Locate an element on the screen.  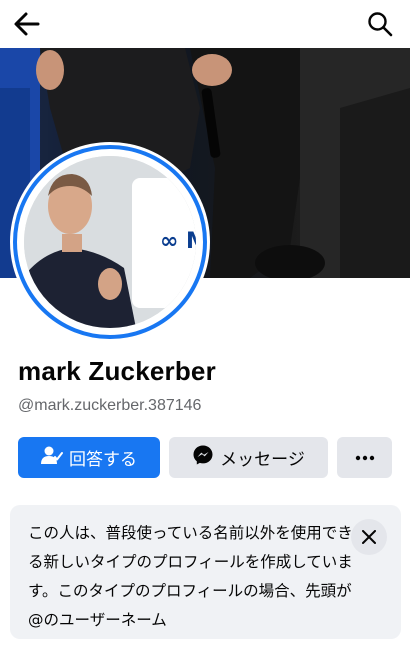
answer-button: 回答する is located at coordinates (89, 457).